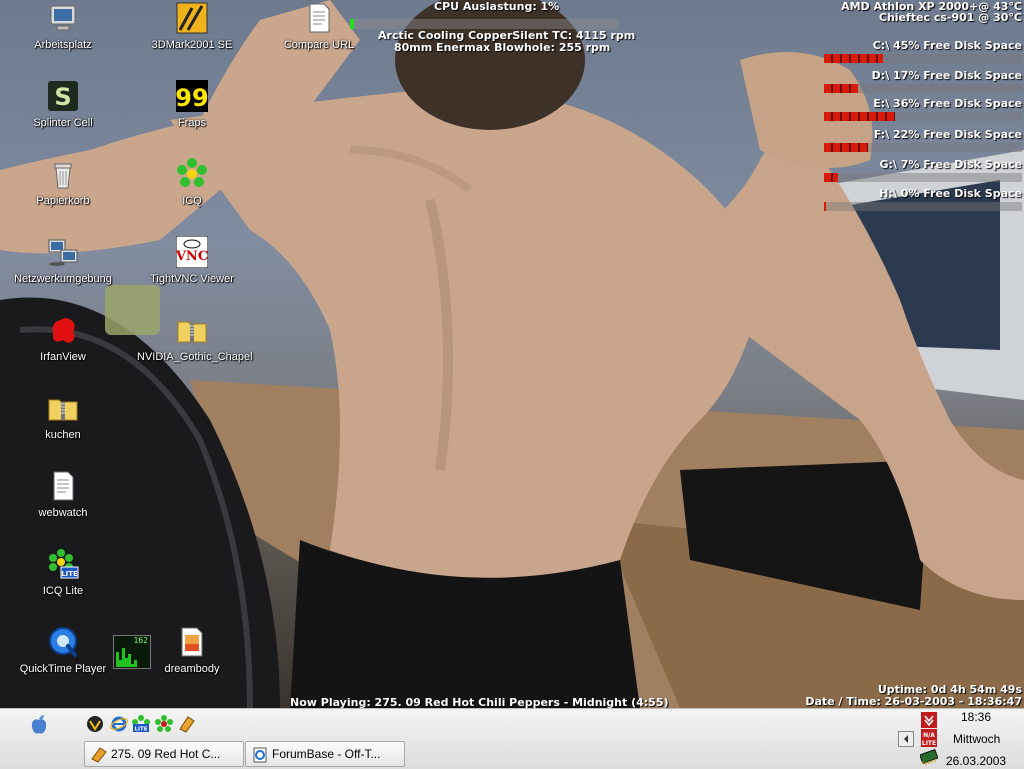 This screenshot has height=769, width=1024. Describe the element at coordinates (63, 279) in the screenshot. I see `desktop-icon-label: Netzwerkumgebung` at that location.